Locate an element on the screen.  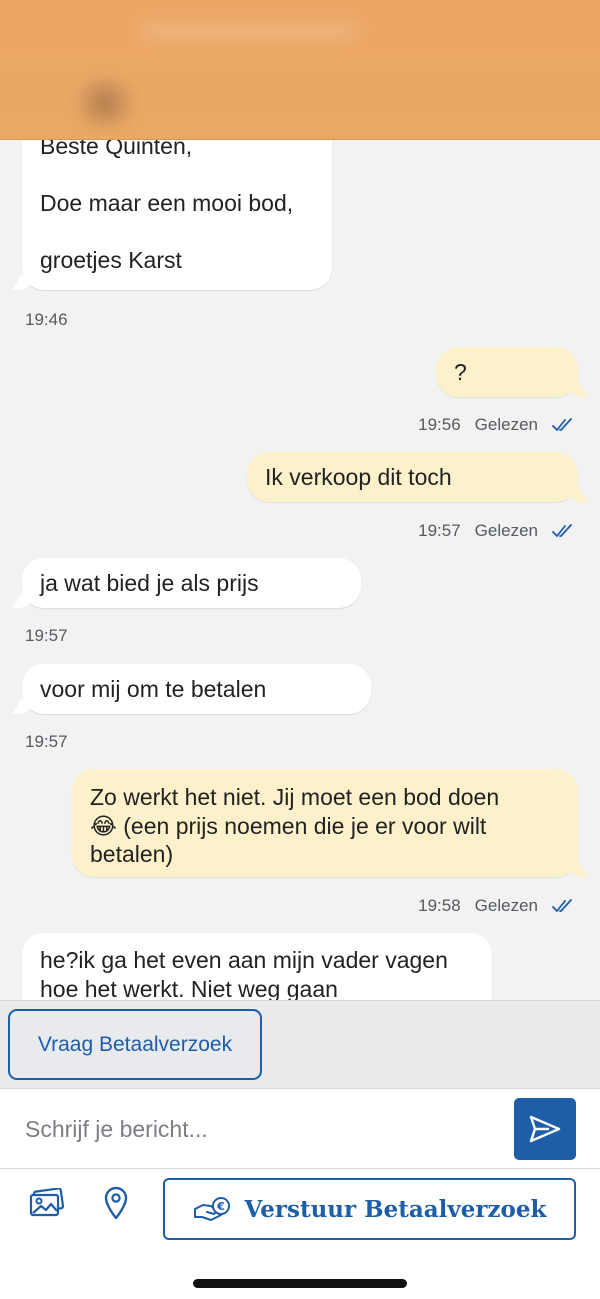
message-line: hoe het werkt. Niet weg gaan is located at coordinates (189, 988).